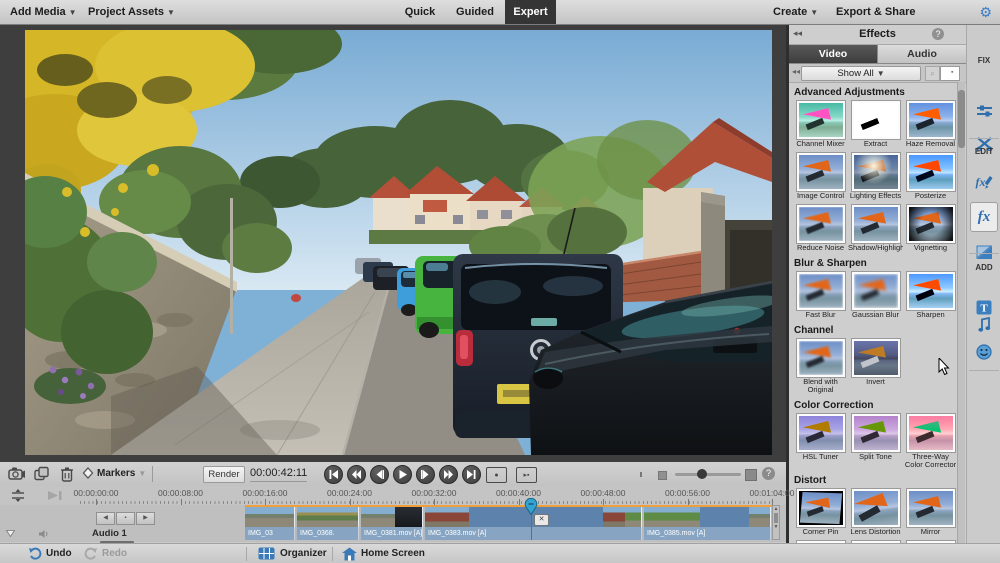  Describe the element at coordinates (55, 495) in the screenshot. I see `fit-timeline-icon` at that location.